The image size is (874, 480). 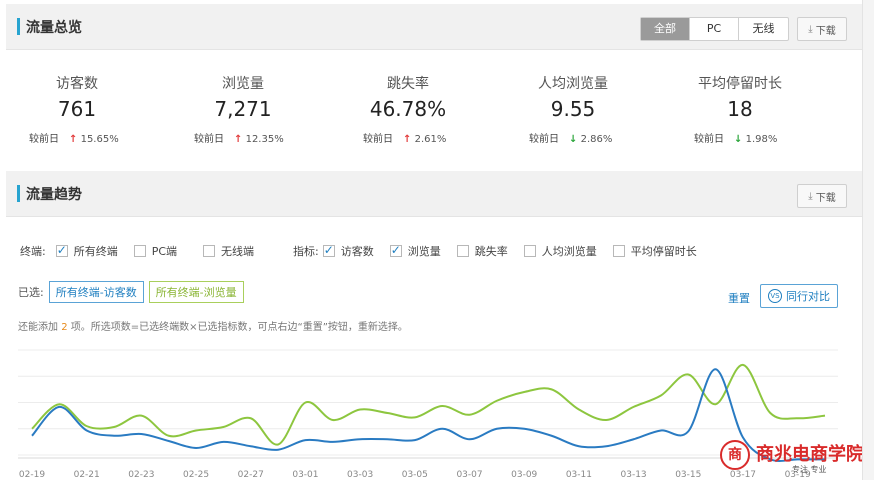 I want to click on stat-label: 平均停留时长, so click(x=740, y=84).